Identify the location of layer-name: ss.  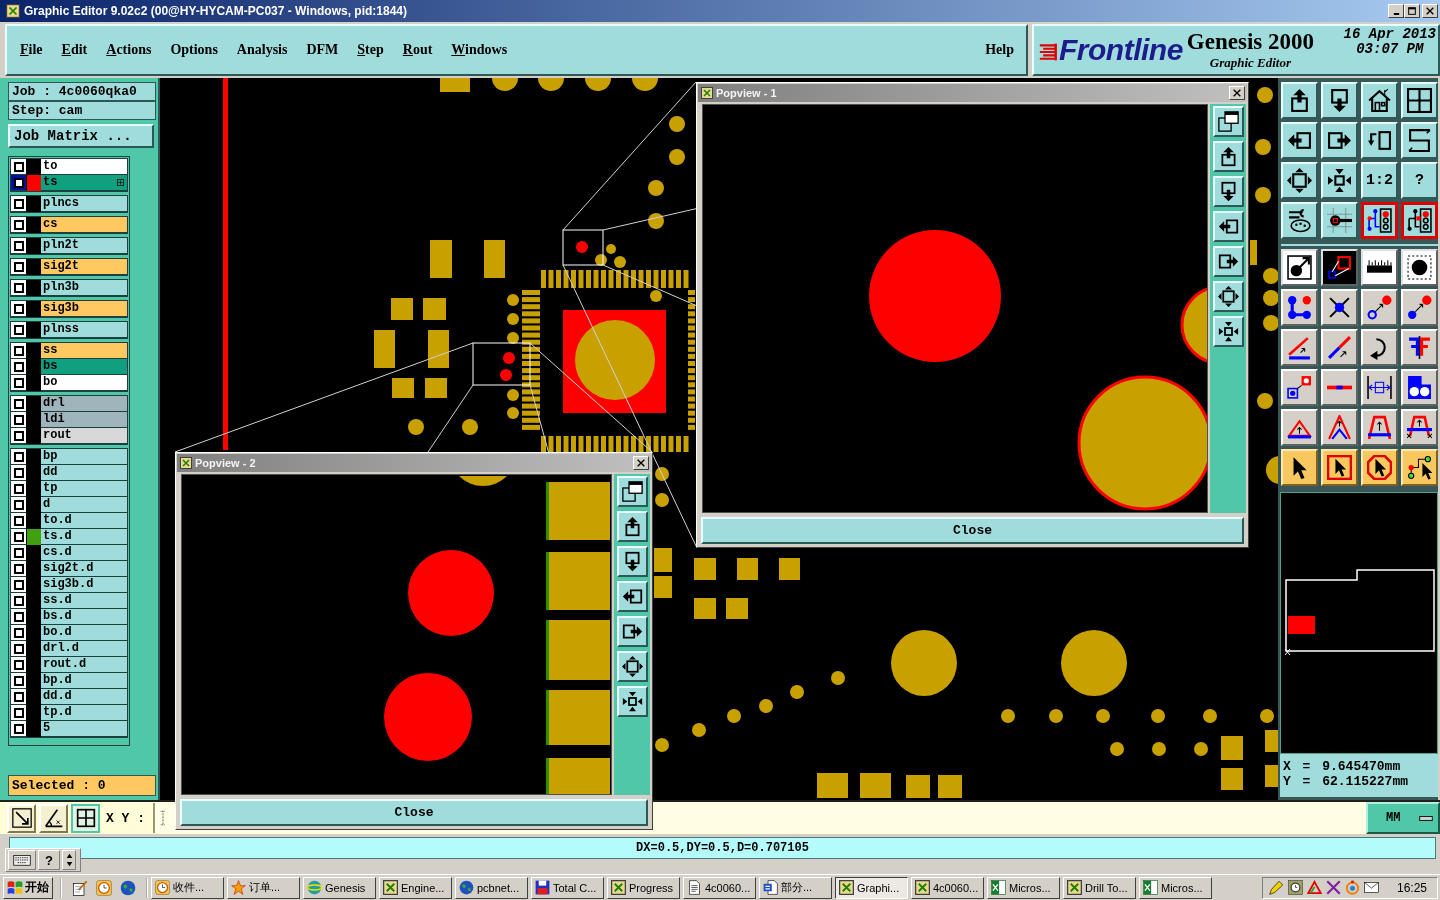
(84, 351).